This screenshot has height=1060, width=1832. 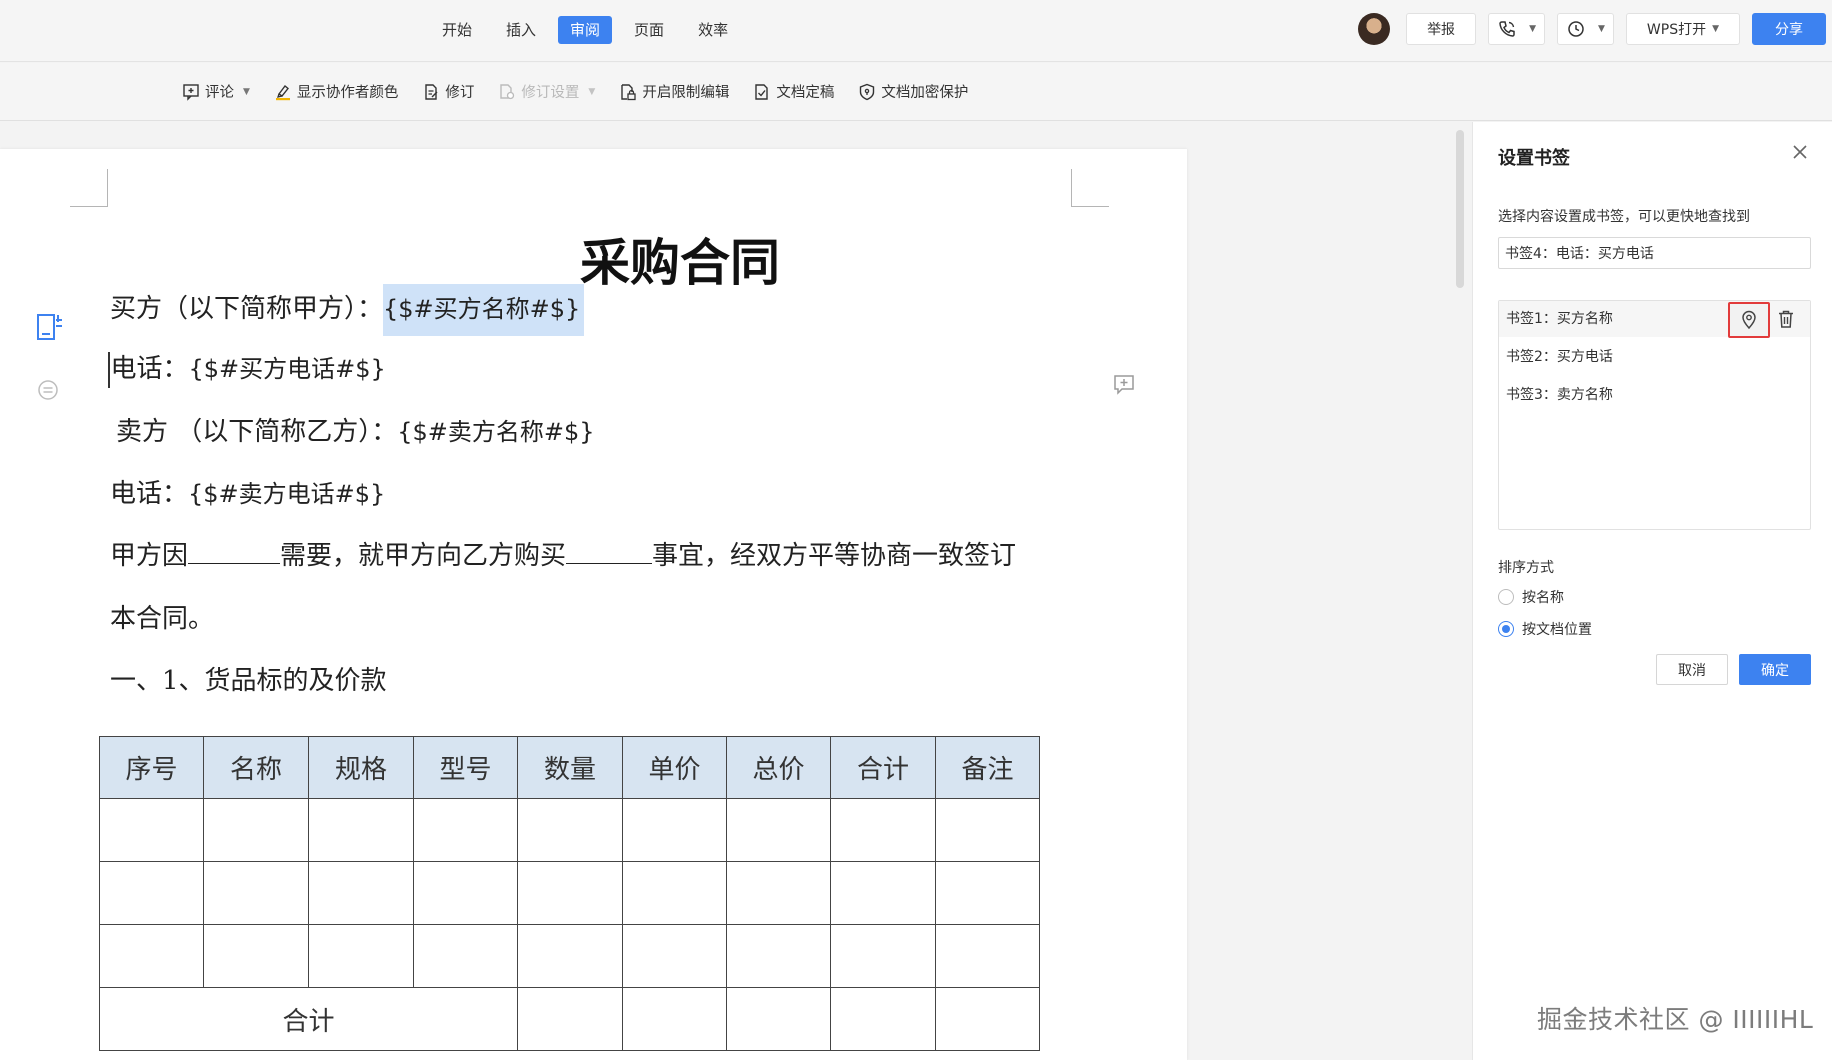 I want to click on table-header: 合计, so click(x=883, y=767).